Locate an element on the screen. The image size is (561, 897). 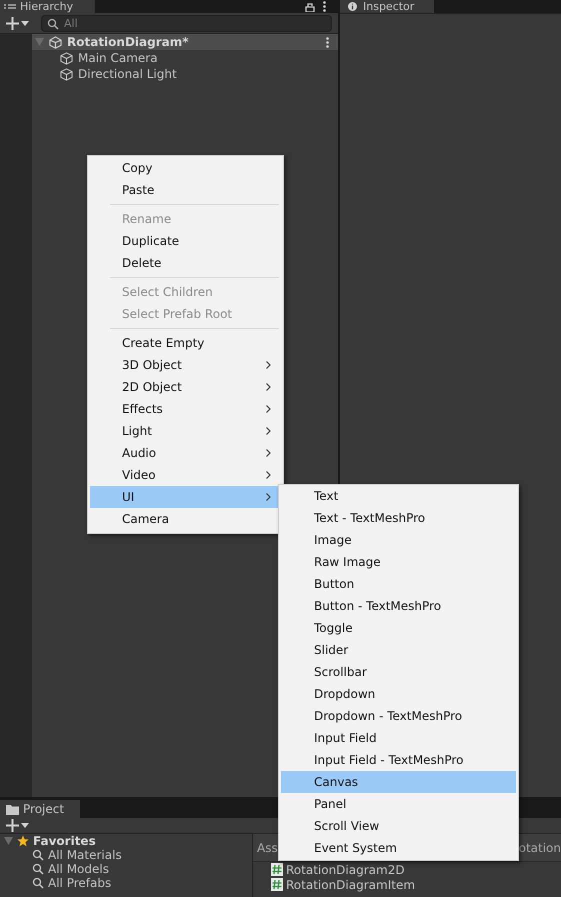
menu-item: Text - TextMeshPro is located at coordinates (398, 518).